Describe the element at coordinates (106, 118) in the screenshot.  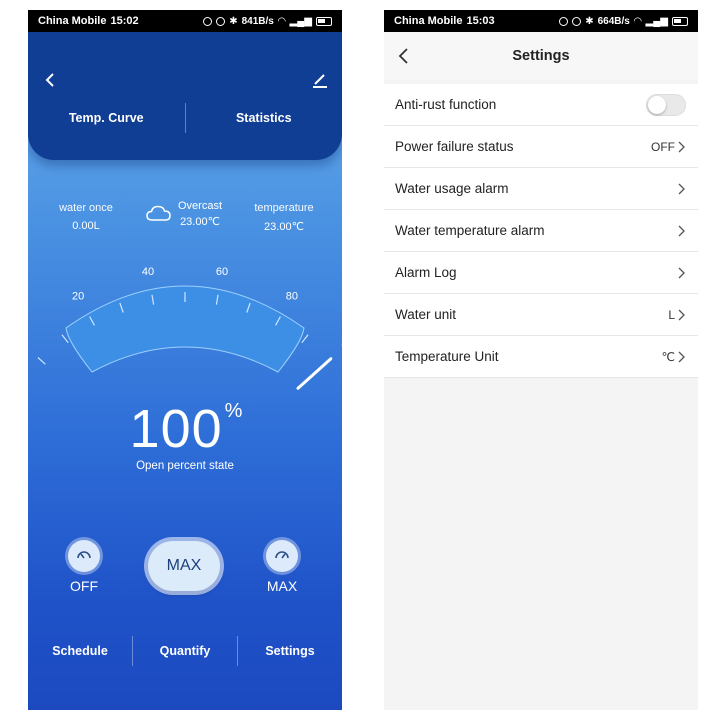
I see `tab-temp-curve: Temp. Curve` at that location.